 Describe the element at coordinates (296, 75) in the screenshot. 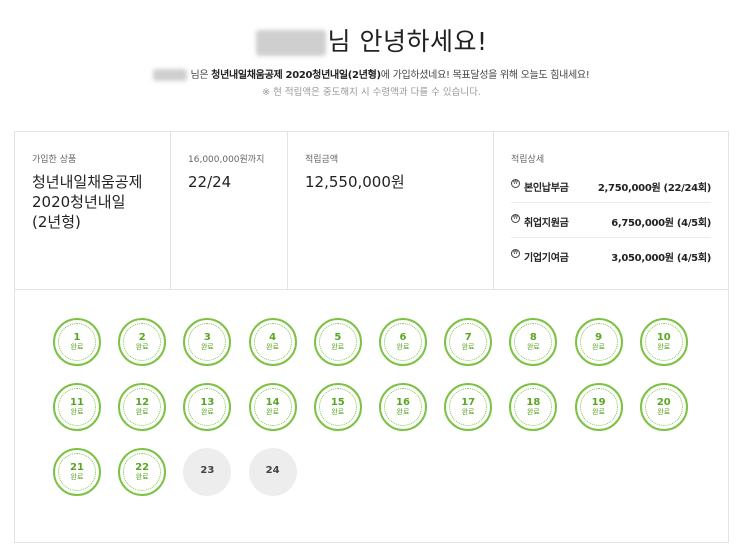

I see `product-name-bold: 청년내일채움공제 2020청년내일(2년형)` at that location.